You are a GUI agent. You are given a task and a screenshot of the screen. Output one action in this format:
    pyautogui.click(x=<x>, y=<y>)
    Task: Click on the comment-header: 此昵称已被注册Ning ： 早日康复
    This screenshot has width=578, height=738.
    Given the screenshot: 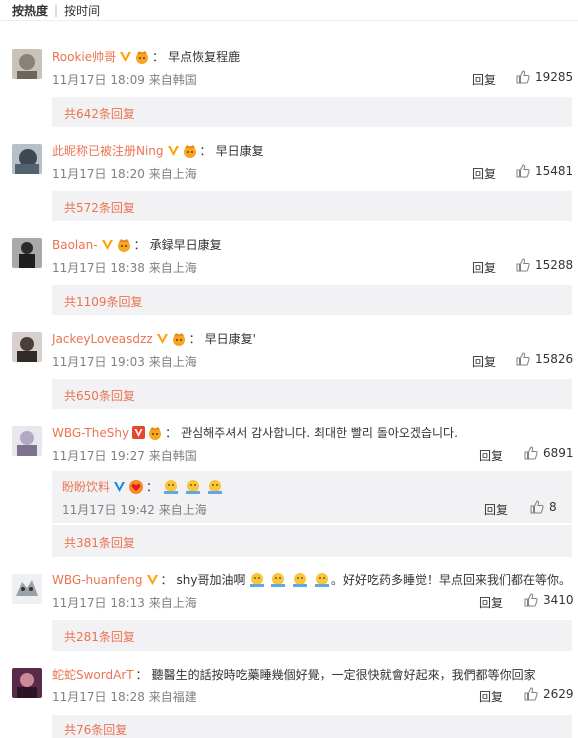 What is the action you would take?
    pyautogui.click(x=158, y=150)
    